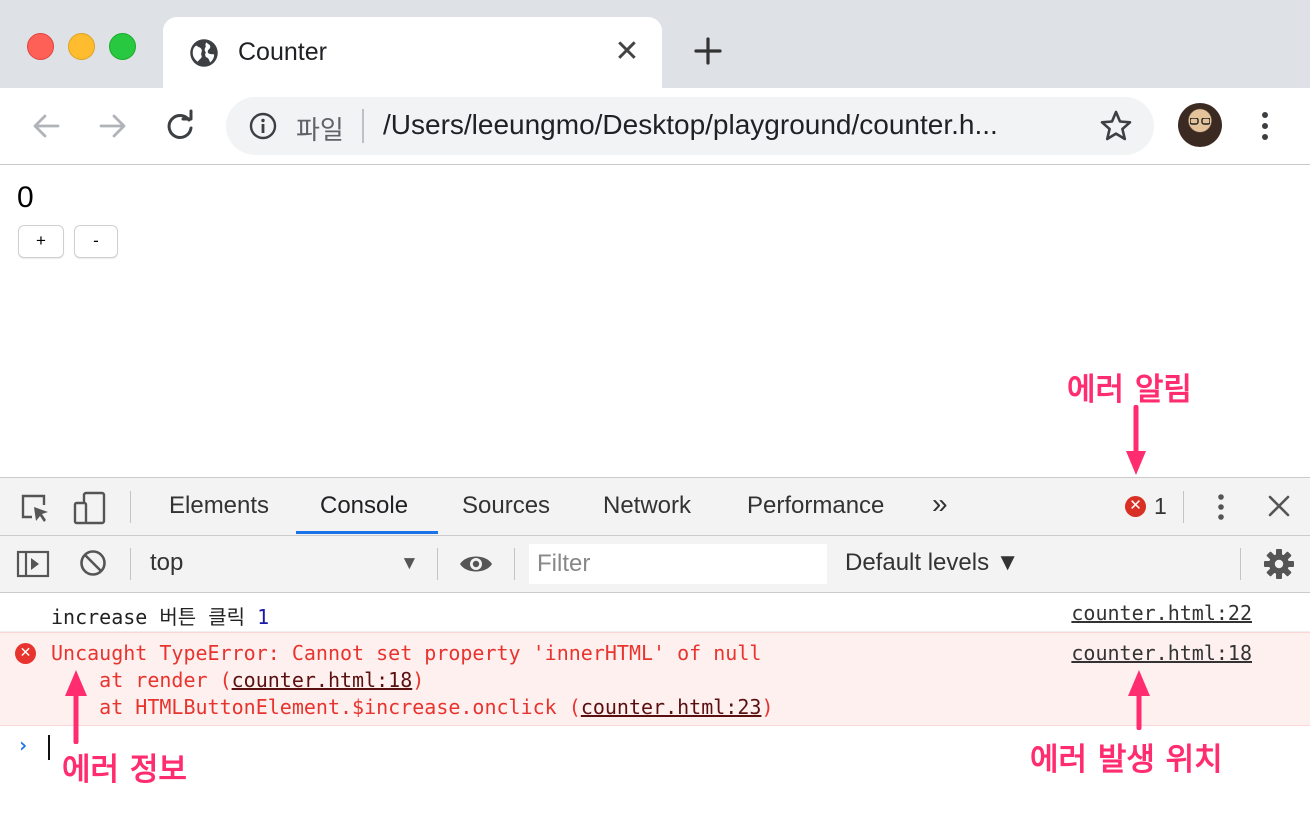 Image resolution: width=1310 pixels, height=819 pixels. I want to click on log-message: increase 버튼 클릭 1, so click(160, 615).